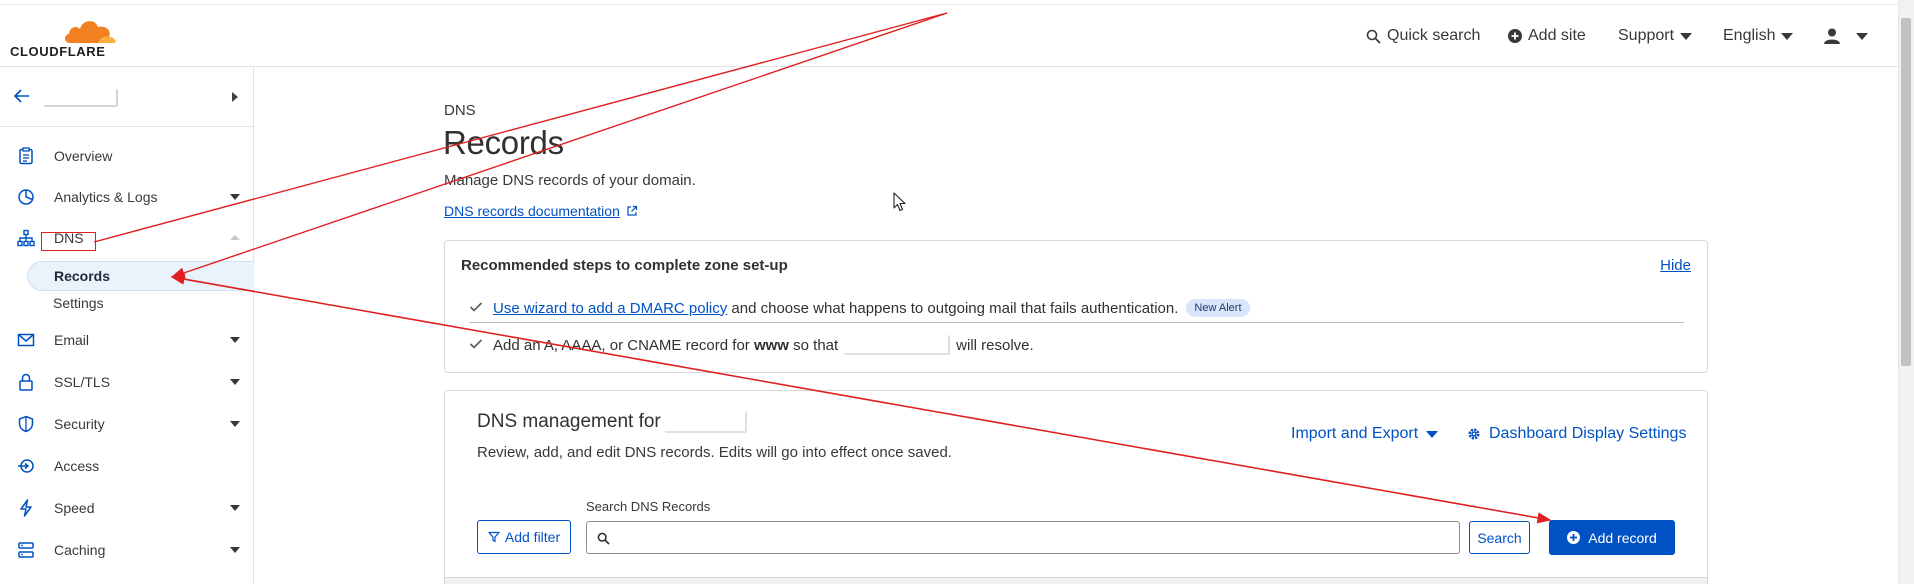  I want to click on import-export-menu: Import and Export, so click(1365, 434).